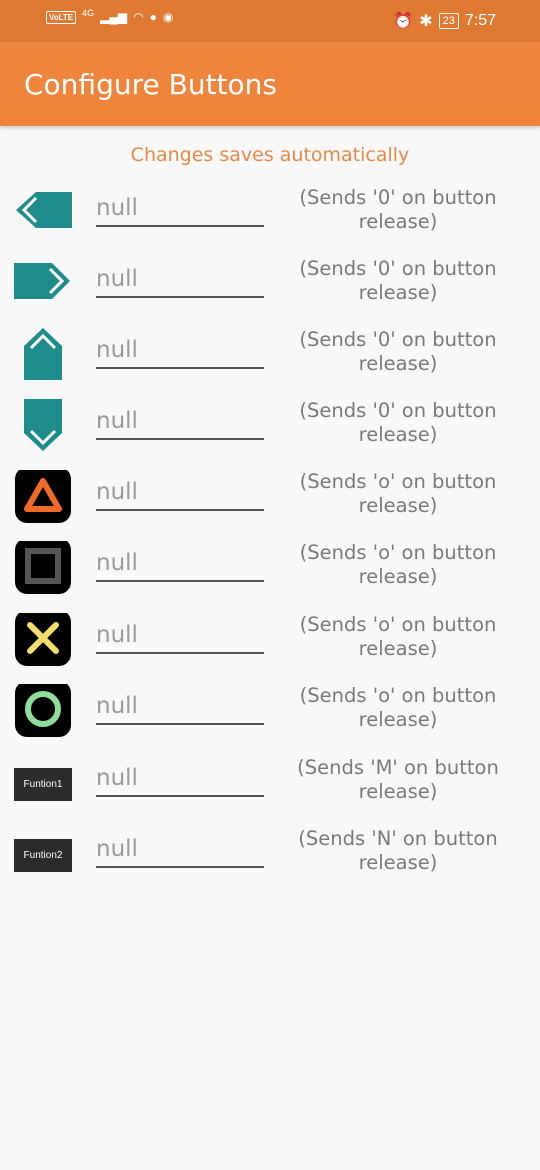 The width and height of the screenshot is (540, 1170). I want to click on function1-button: Funtion1, so click(43, 784).